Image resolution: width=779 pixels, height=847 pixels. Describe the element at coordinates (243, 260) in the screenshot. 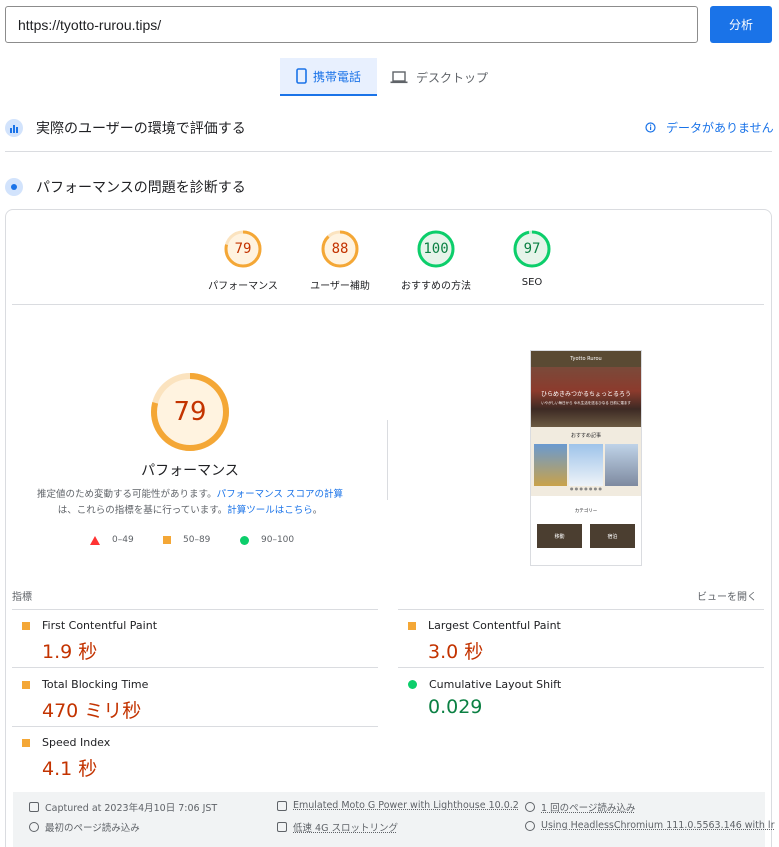

I see `score-gauge-performance: 79 パフォーマンス` at that location.